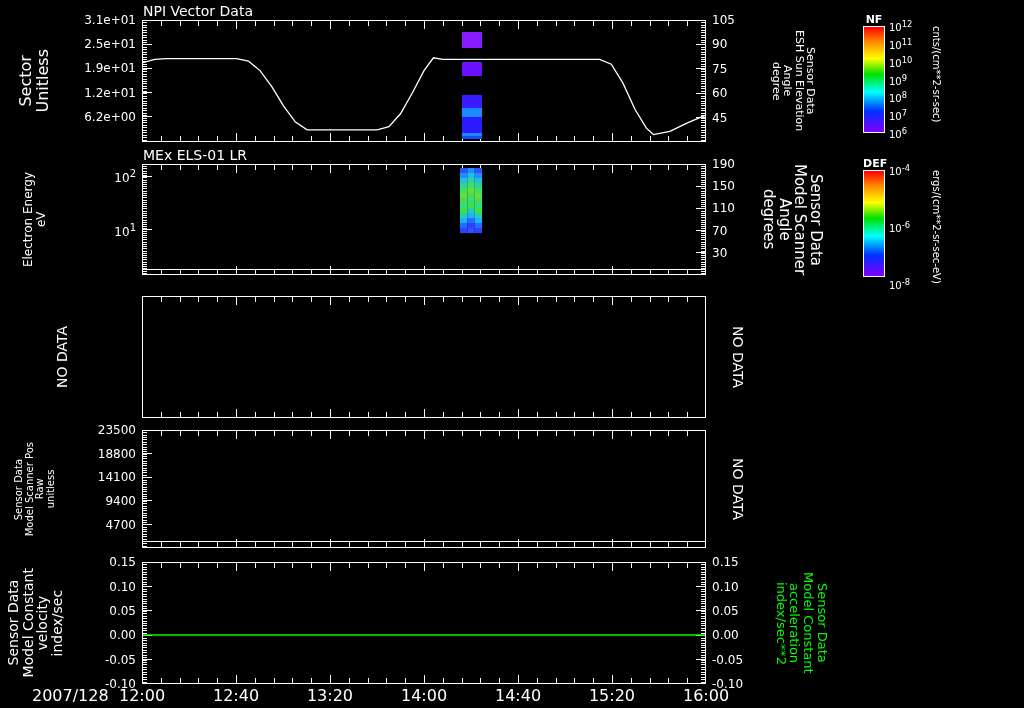  I want to click on axis-label: Sensor Data Model Scanner Pos Raw unitless, so click(35, 489).